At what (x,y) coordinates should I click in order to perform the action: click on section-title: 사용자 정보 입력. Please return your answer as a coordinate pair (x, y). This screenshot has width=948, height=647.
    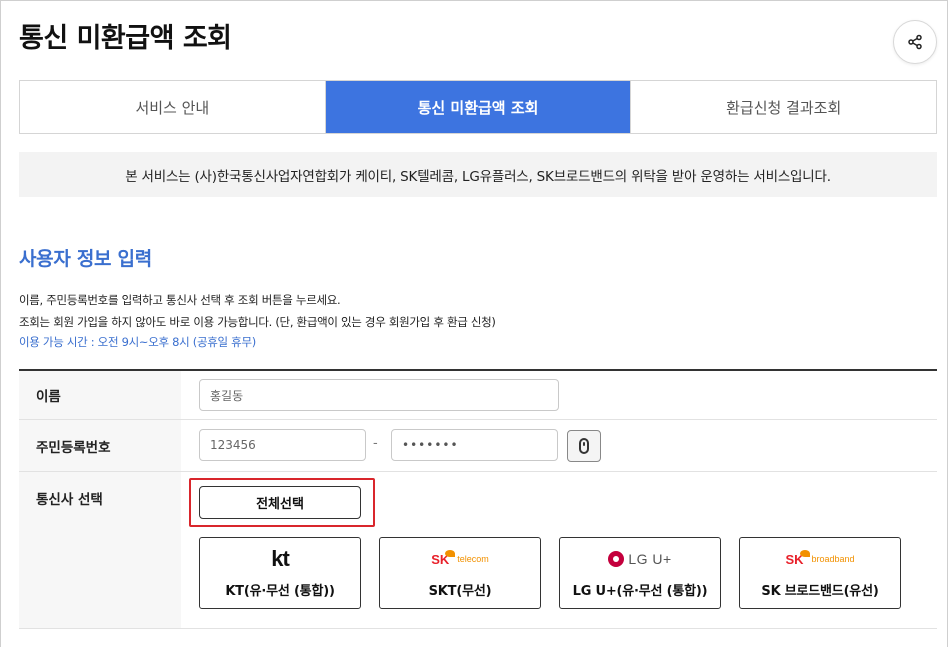
    Looking at the image, I should click on (85, 259).